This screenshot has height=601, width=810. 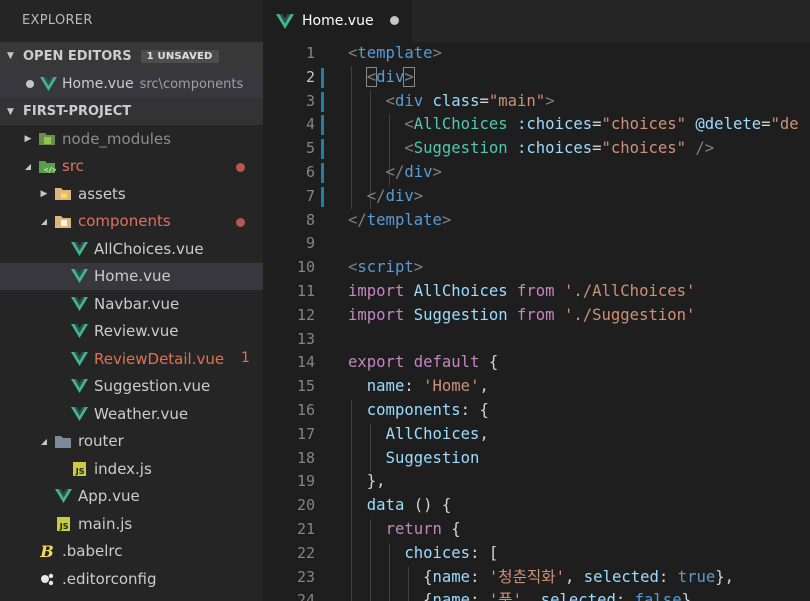 I want to click on code-token: true, so click(x=696, y=576).